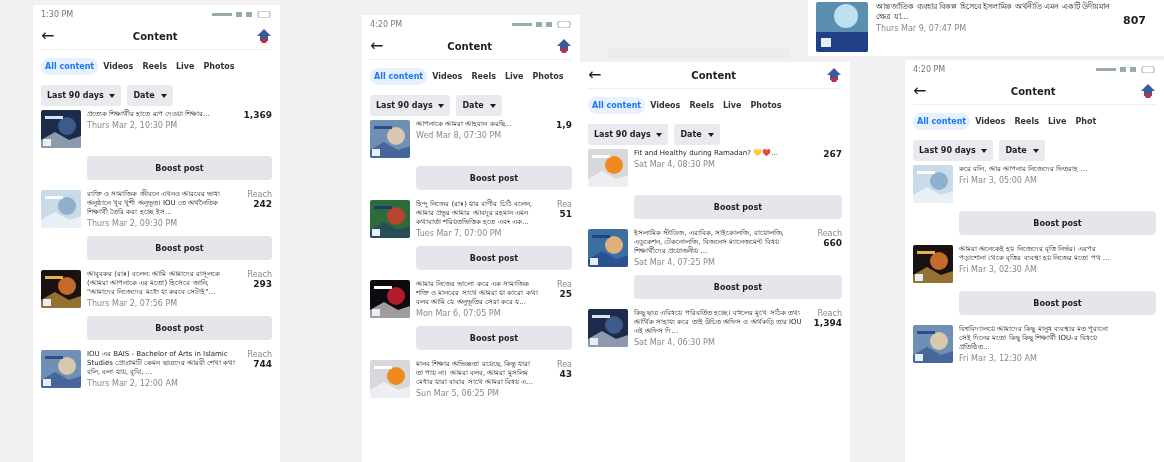 This screenshot has height=462, width=1164. Describe the element at coordinates (133, 223) in the screenshot. I see `post-date: Thurs Mar 2, 09:30 PM` at that location.